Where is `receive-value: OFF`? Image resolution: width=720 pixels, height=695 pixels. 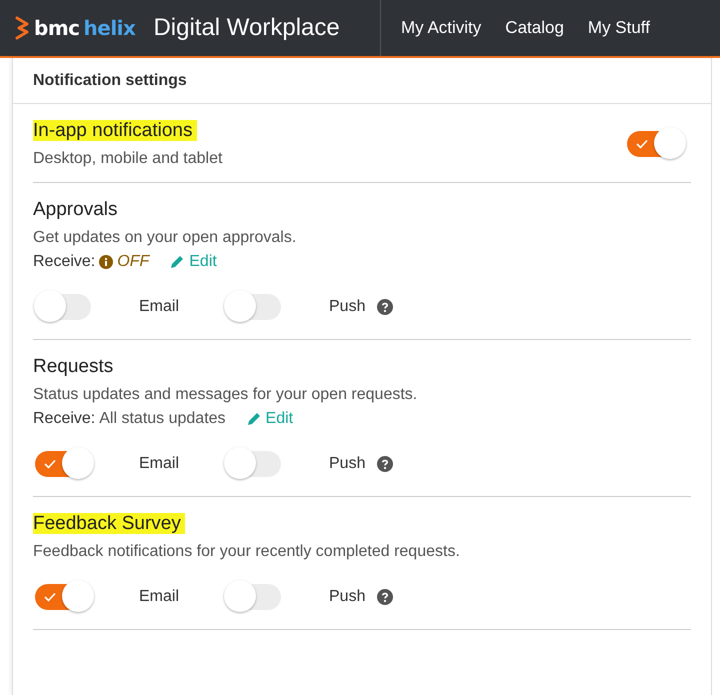
receive-value: OFF is located at coordinates (133, 262).